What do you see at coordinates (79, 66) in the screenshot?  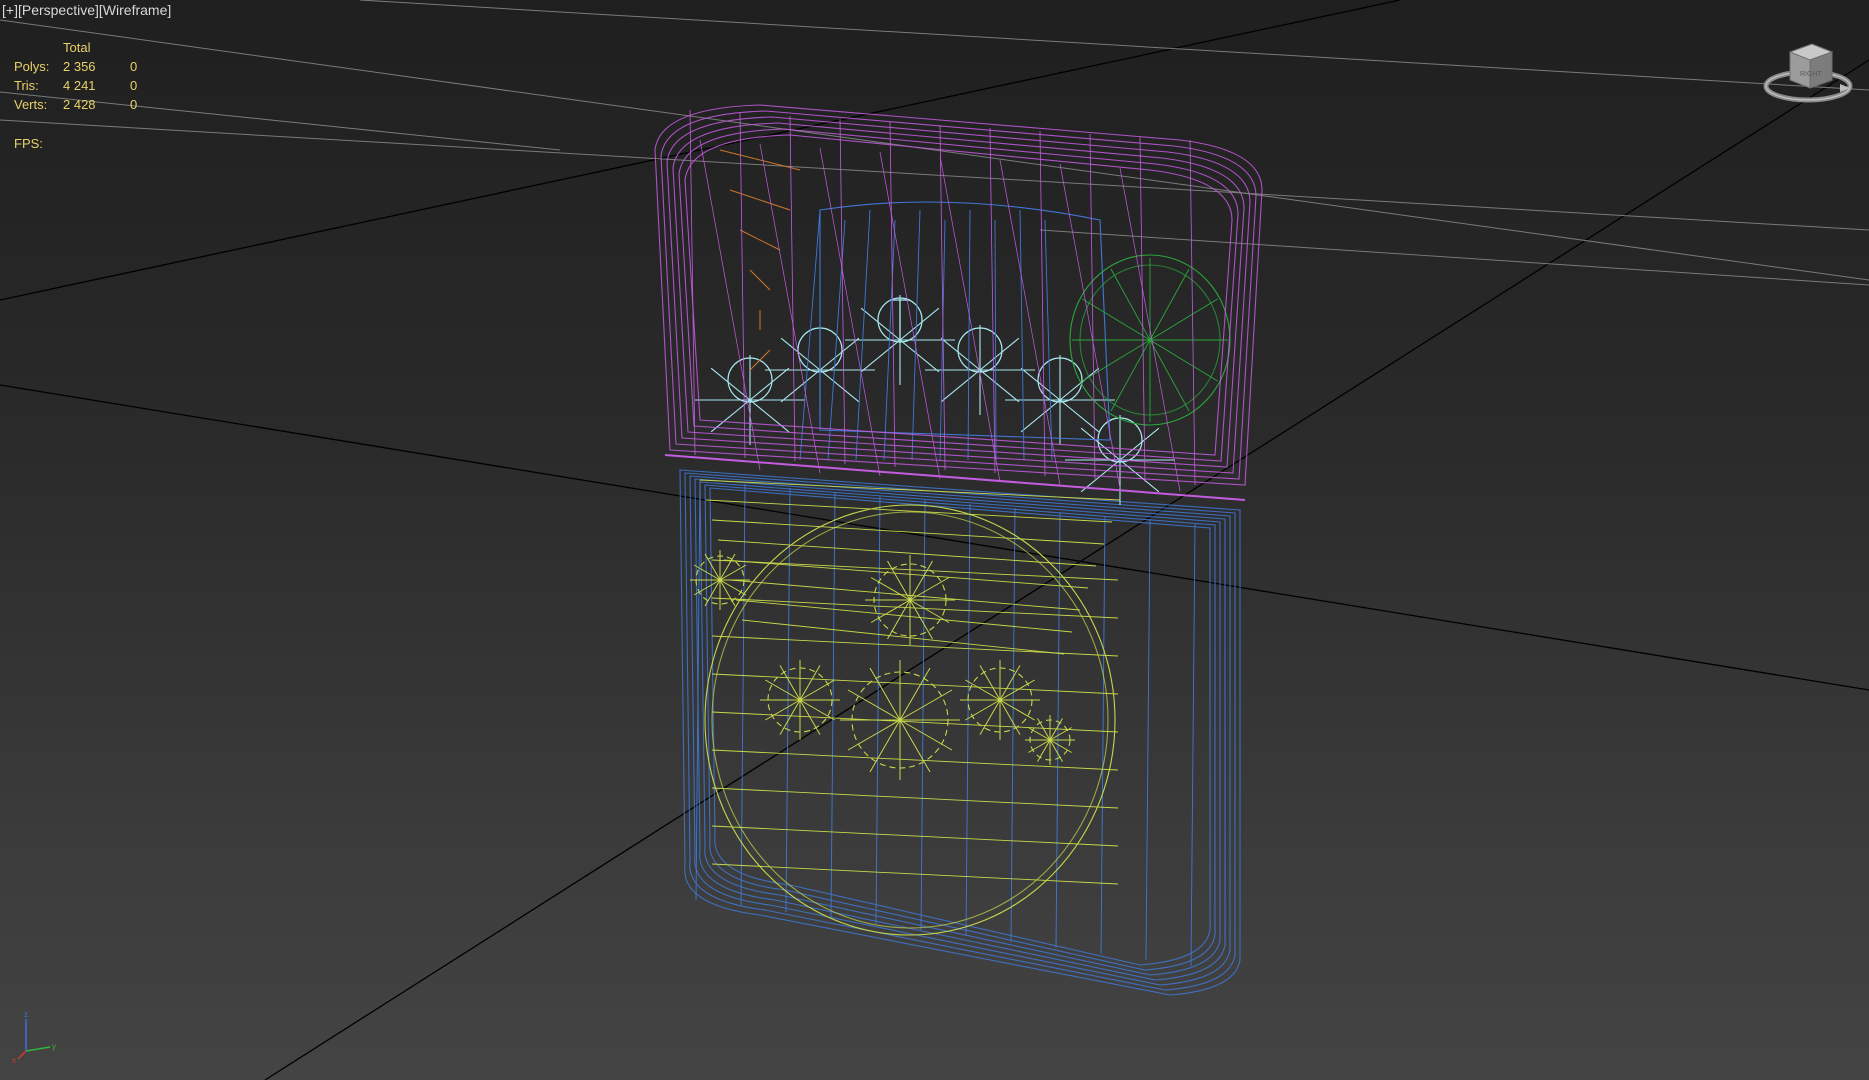 I see `stats-total: 2 356` at bounding box center [79, 66].